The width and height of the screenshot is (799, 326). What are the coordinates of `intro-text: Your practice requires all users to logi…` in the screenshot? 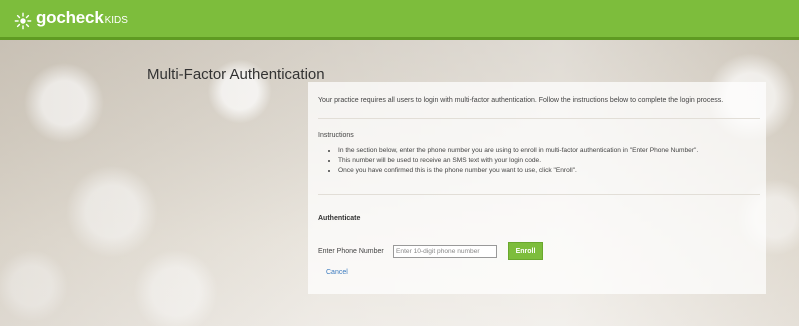 It's located at (521, 100).